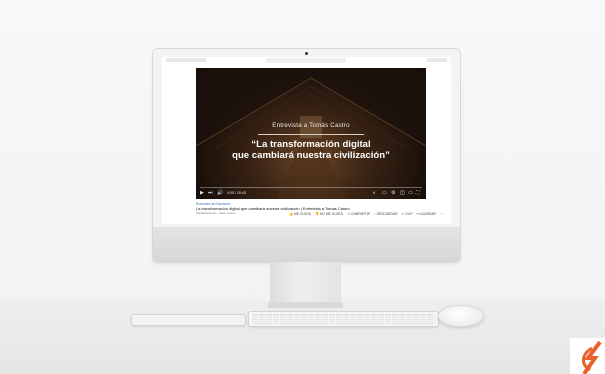 The width and height of the screenshot is (605, 374). I want to click on time-display: 0:00 / 20:43, so click(236, 193).